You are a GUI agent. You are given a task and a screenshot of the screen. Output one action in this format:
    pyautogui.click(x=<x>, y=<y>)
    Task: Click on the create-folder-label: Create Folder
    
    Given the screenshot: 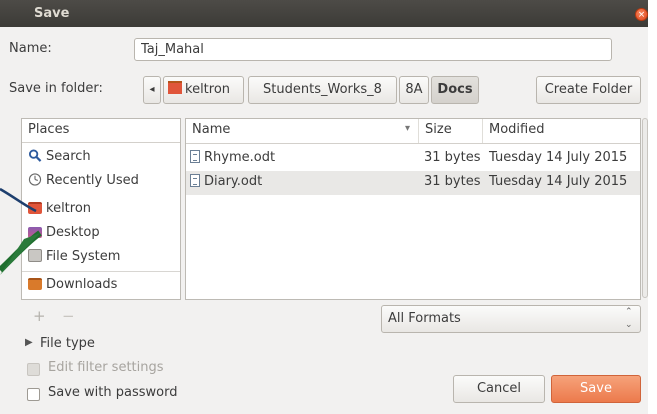 What is the action you would take?
    pyautogui.click(x=588, y=89)
    